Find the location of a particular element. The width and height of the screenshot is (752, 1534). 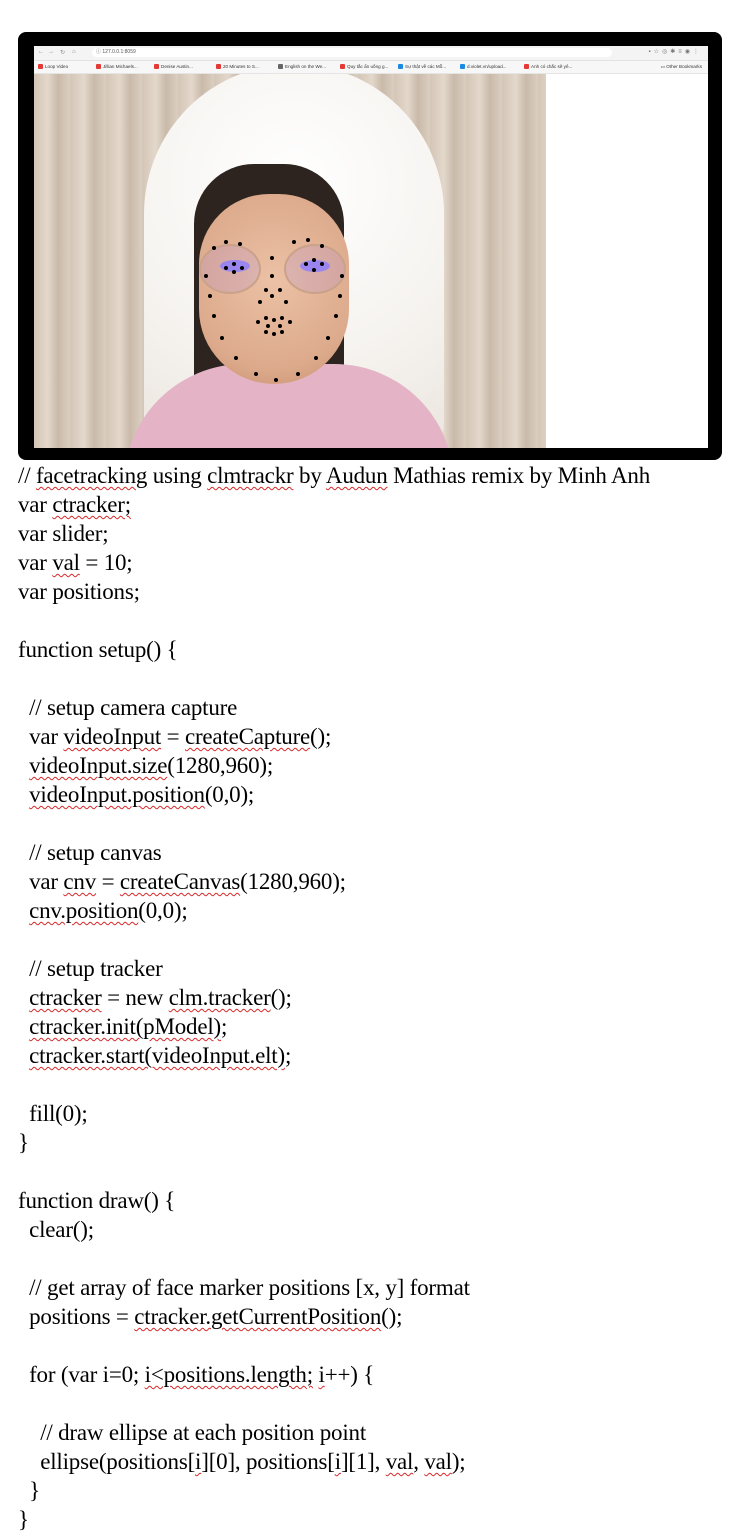

code-token: function draw() { is located at coordinates (97, 1200).